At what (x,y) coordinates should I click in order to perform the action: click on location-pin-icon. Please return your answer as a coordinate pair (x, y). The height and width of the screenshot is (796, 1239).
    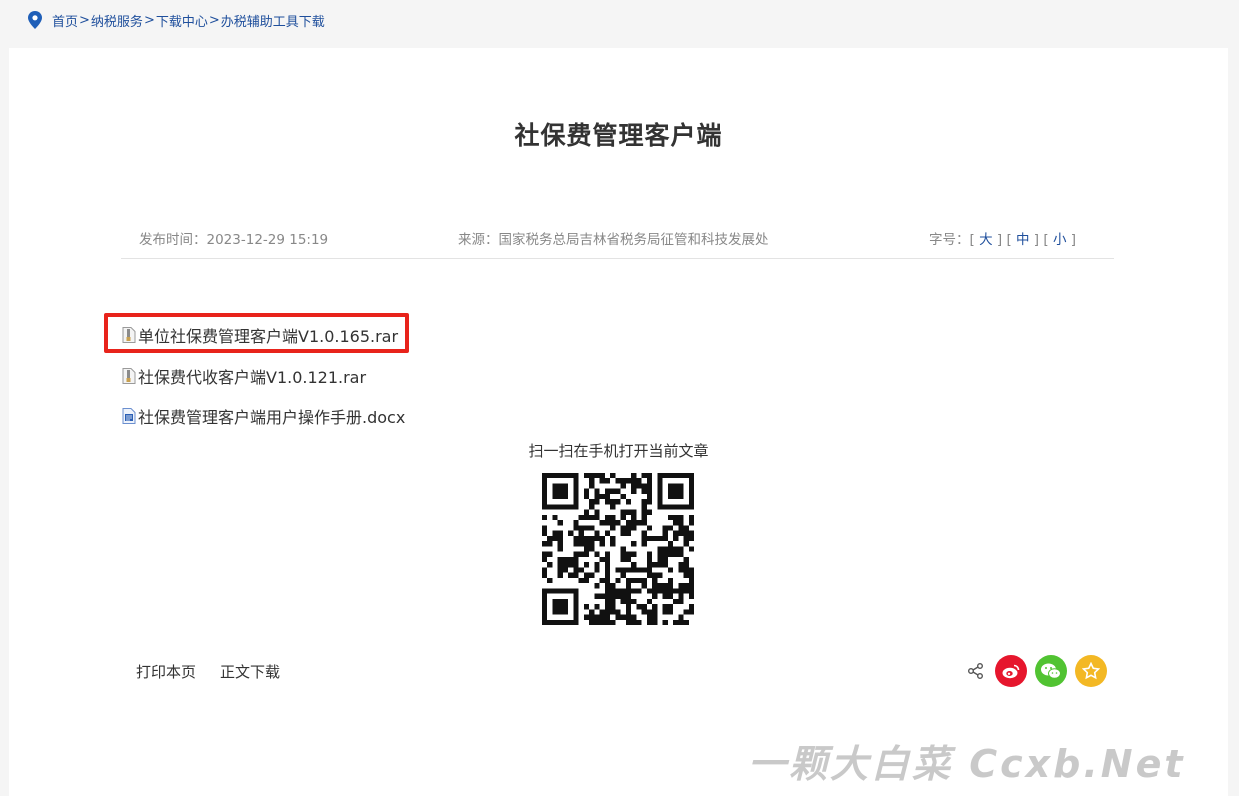
    Looking at the image, I should click on (35, 20).